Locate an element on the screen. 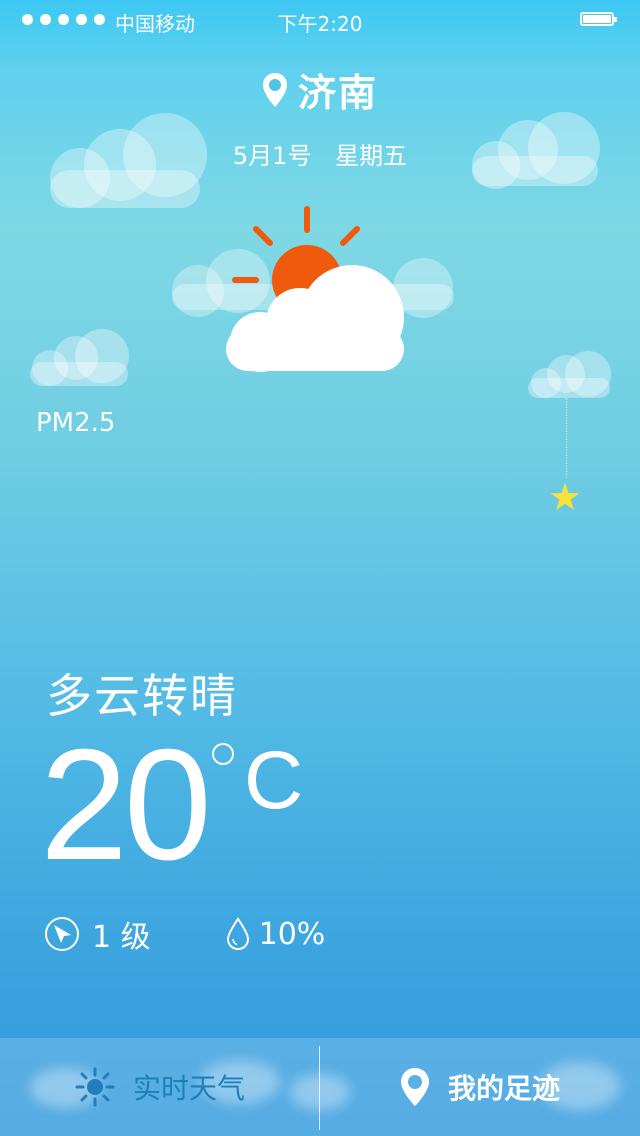 The image size is (640, 1136). city-header: 济南 is located at coordinates (320, 89).